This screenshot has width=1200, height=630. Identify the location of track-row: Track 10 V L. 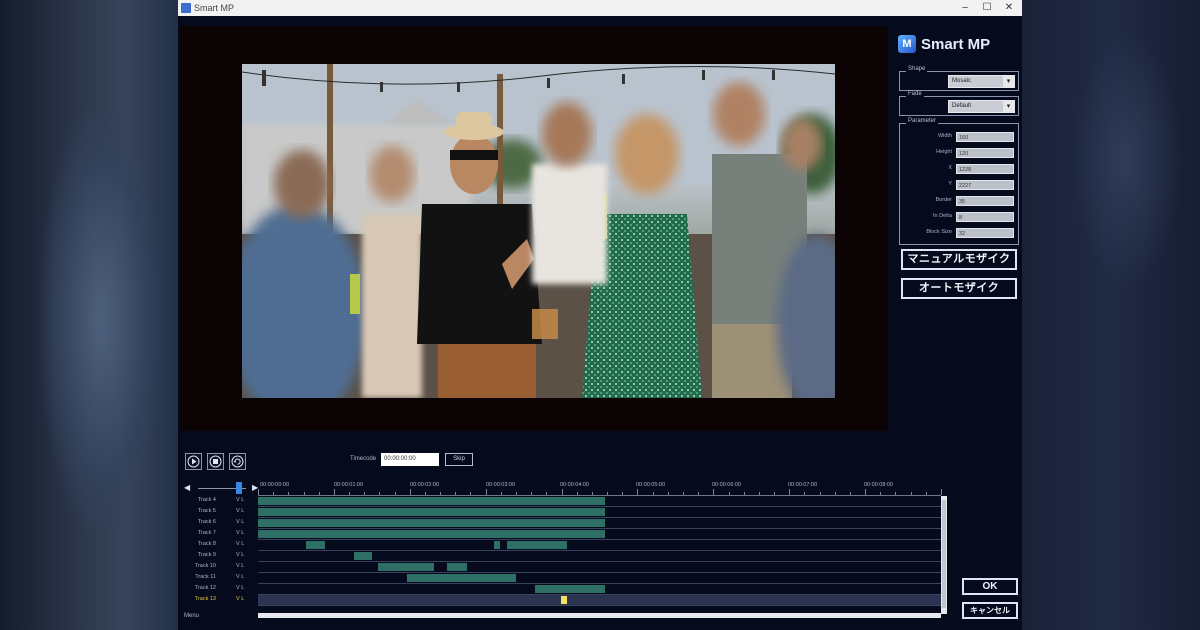
(566, 567).